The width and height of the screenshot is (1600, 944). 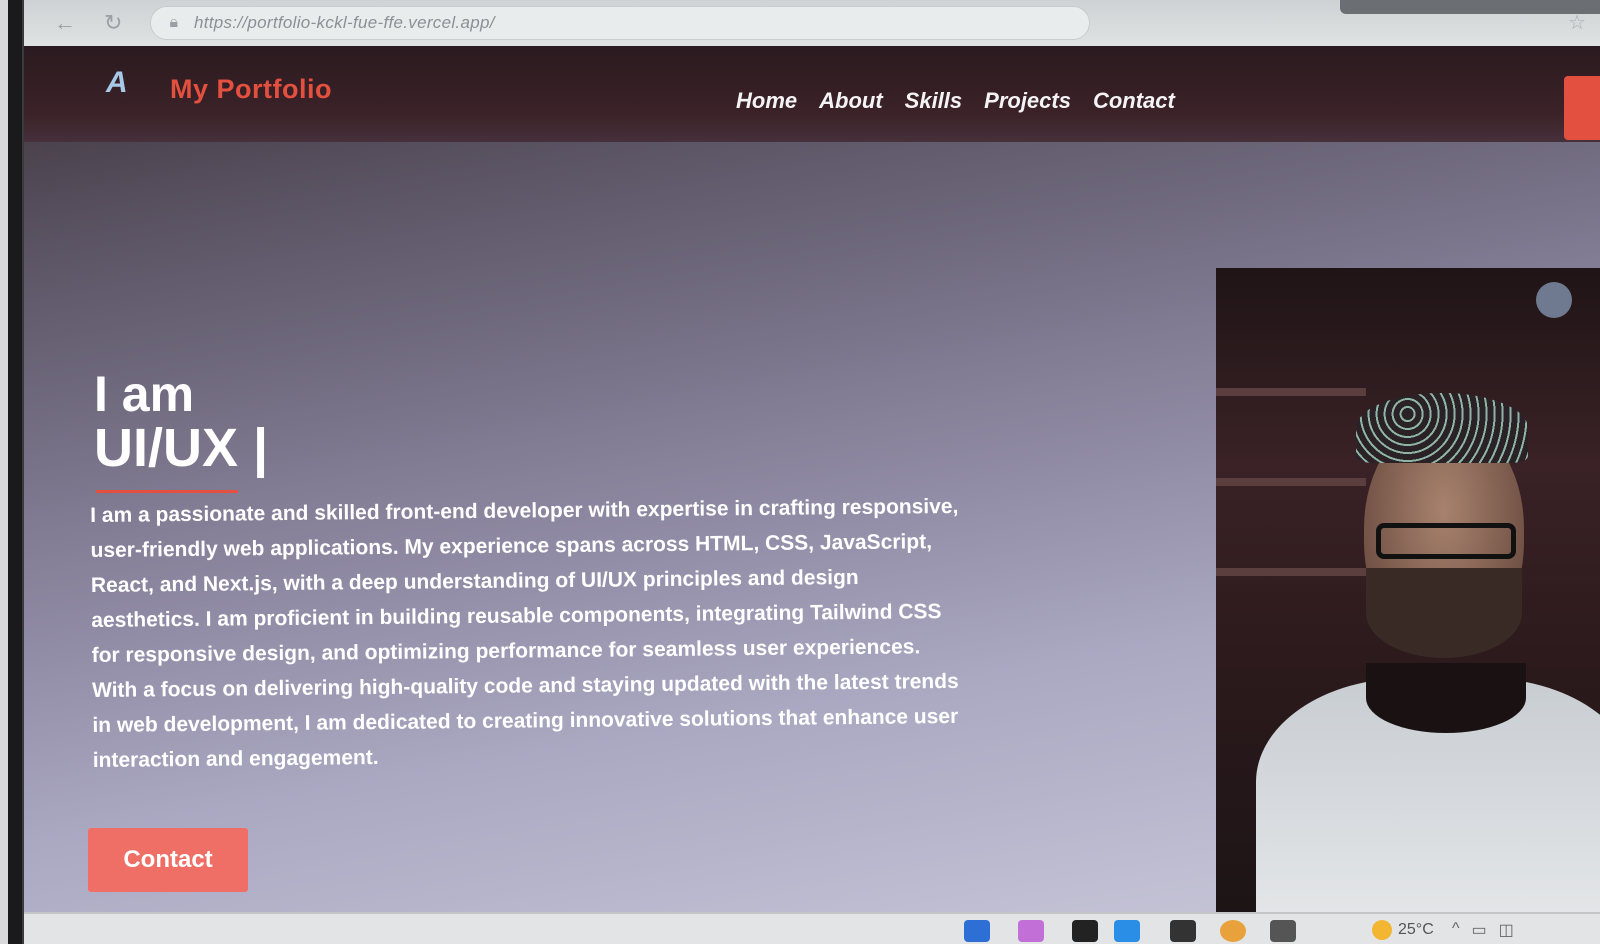 I want to click on monitor-bezel, so click(x=12, y=472).